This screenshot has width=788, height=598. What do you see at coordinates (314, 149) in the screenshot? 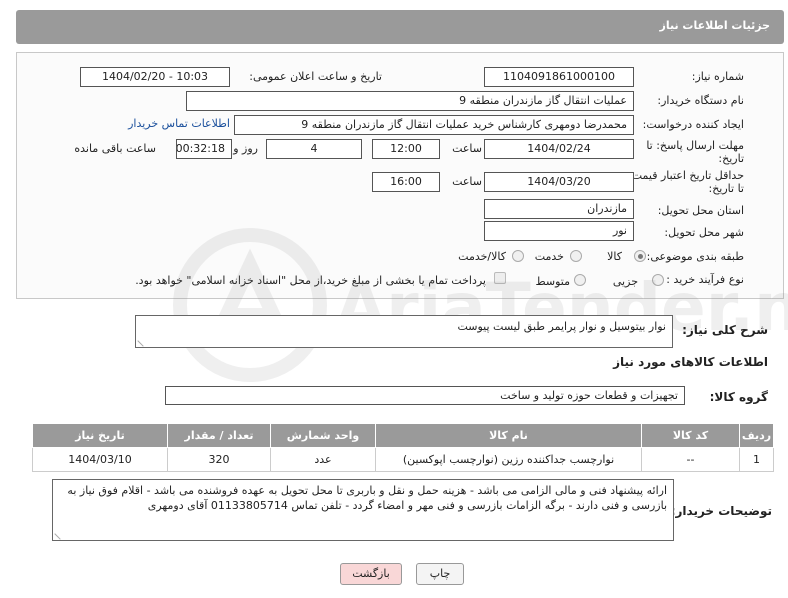
I see `days-field: 4` at bounding box center [314, 149].